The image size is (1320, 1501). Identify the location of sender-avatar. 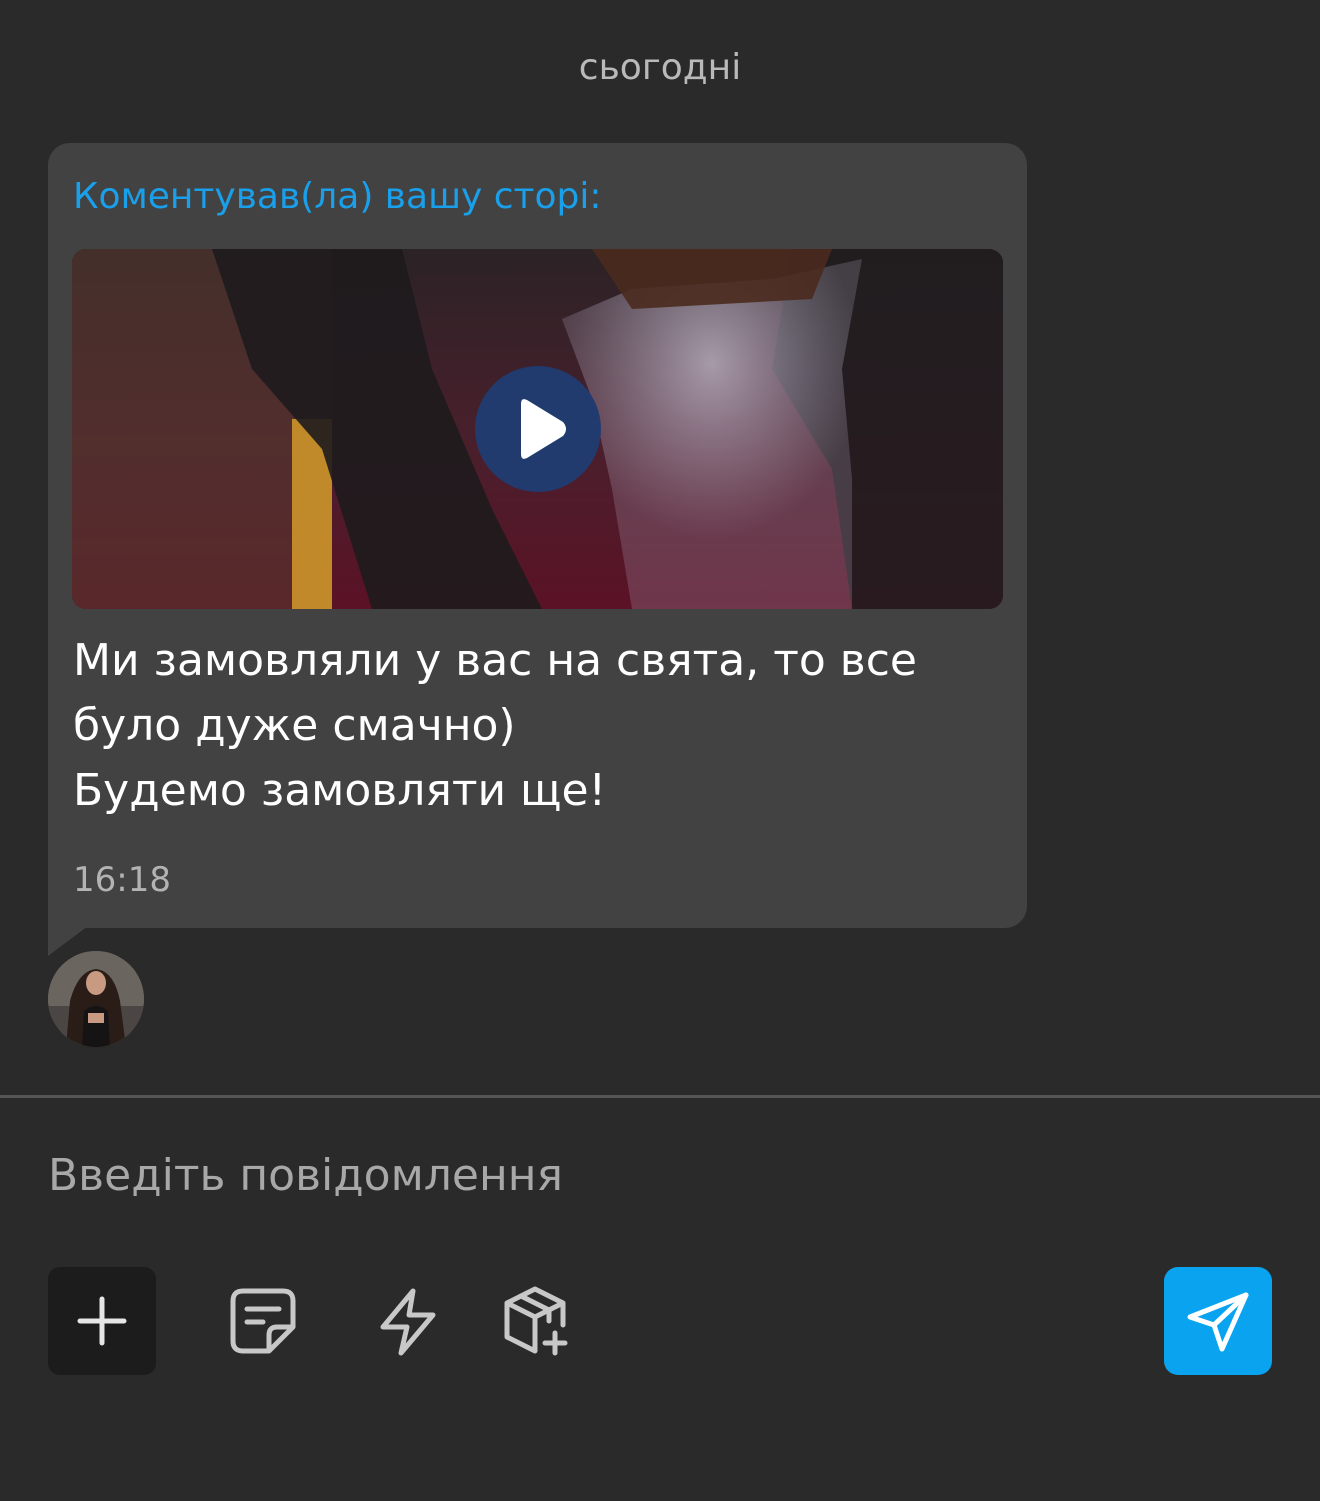
(96, 999).